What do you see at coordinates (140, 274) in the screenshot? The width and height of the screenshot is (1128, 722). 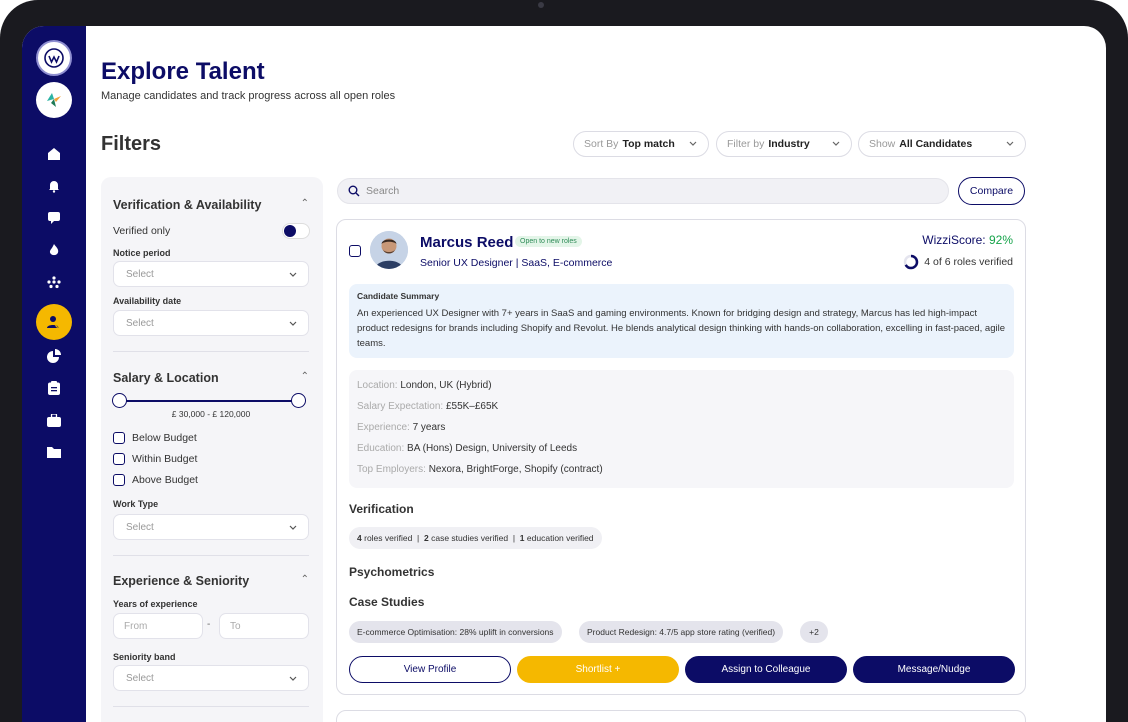 I see `notice-period-value: Select` at bounding box center [140, 274].